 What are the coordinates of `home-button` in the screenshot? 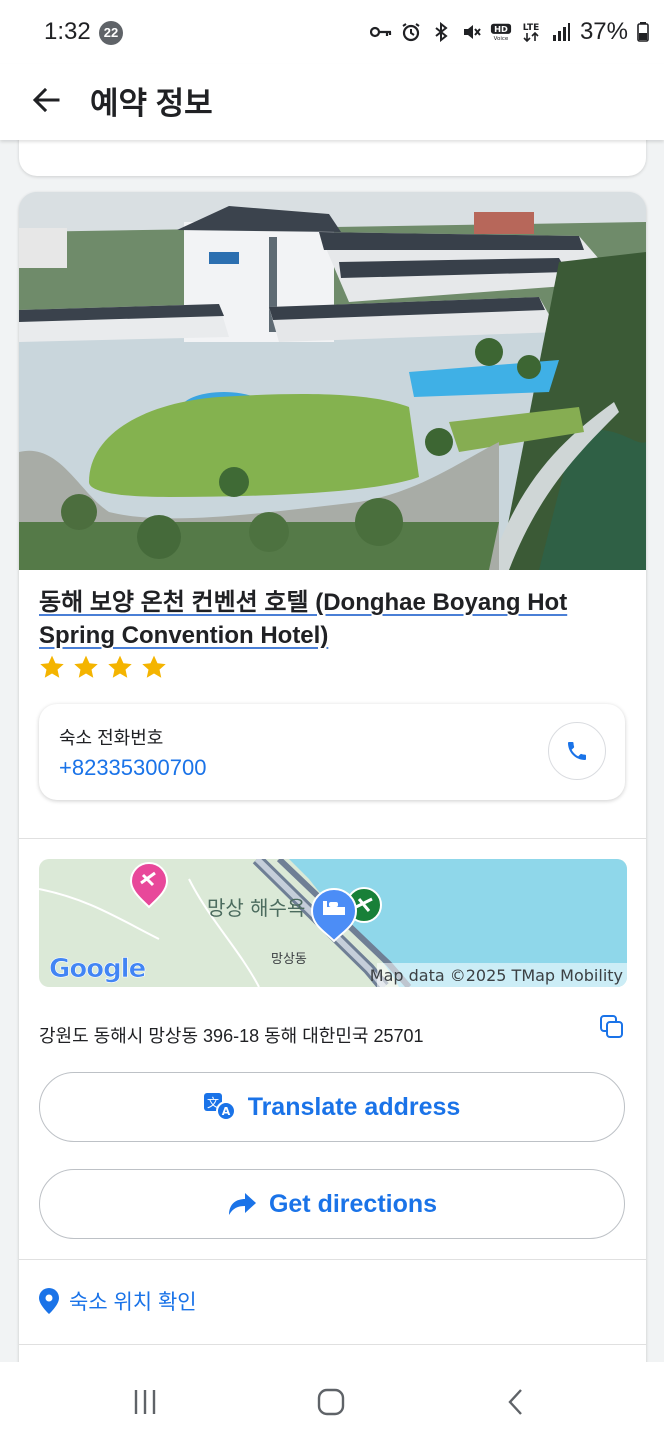 It's located at (331, 1402).